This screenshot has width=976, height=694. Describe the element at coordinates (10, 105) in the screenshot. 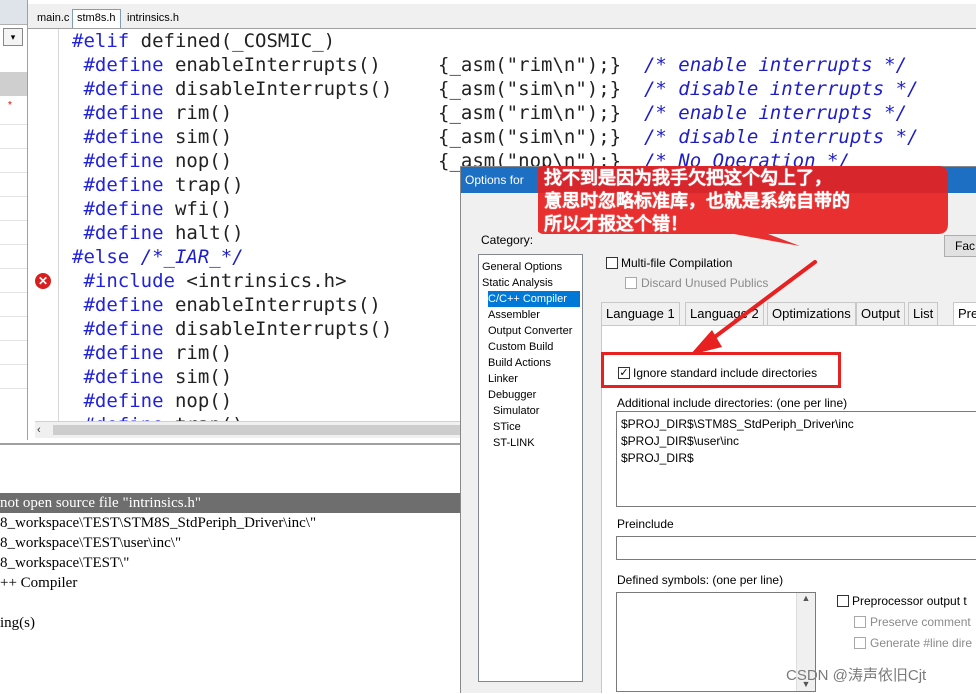

I see `error-asterisk-icon: *` at that location.